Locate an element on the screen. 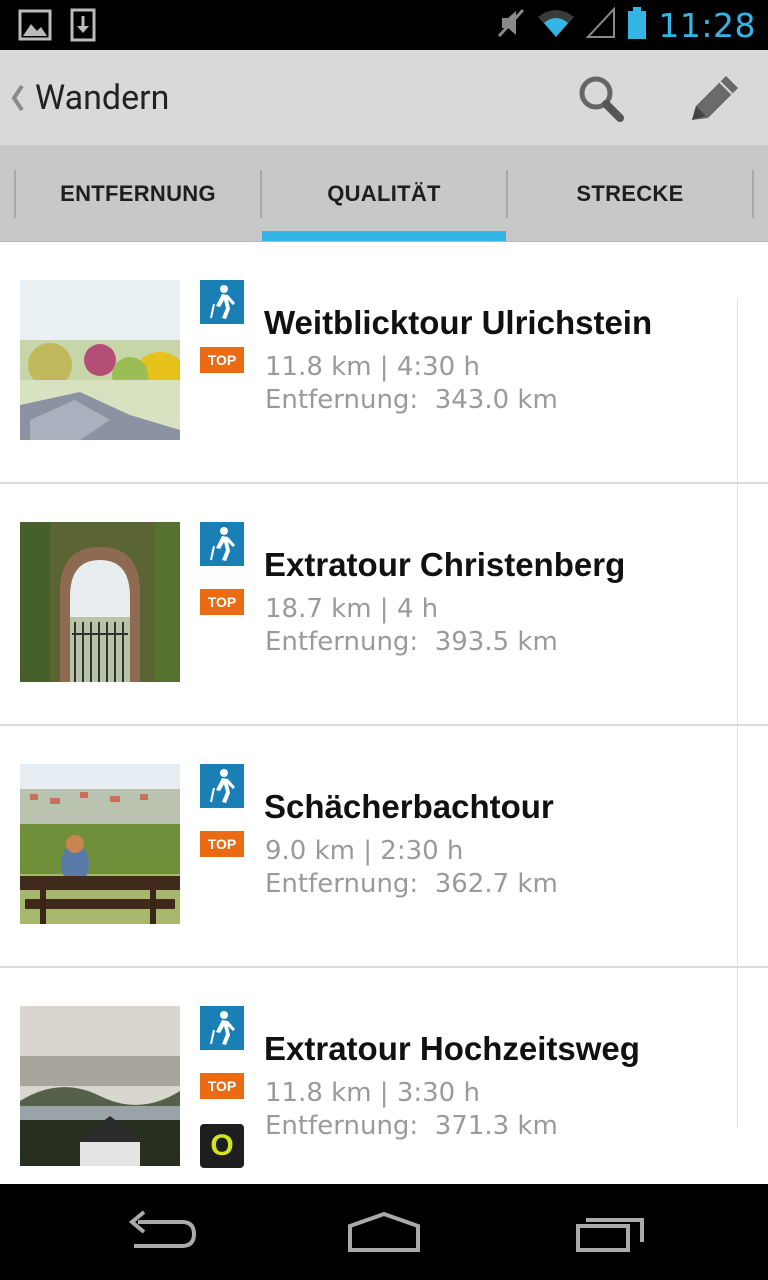 This screenshot has height=1280, width=768. tour-length-duration: 11.8 km | 3:30 h is located at coordinates (372, 1093).